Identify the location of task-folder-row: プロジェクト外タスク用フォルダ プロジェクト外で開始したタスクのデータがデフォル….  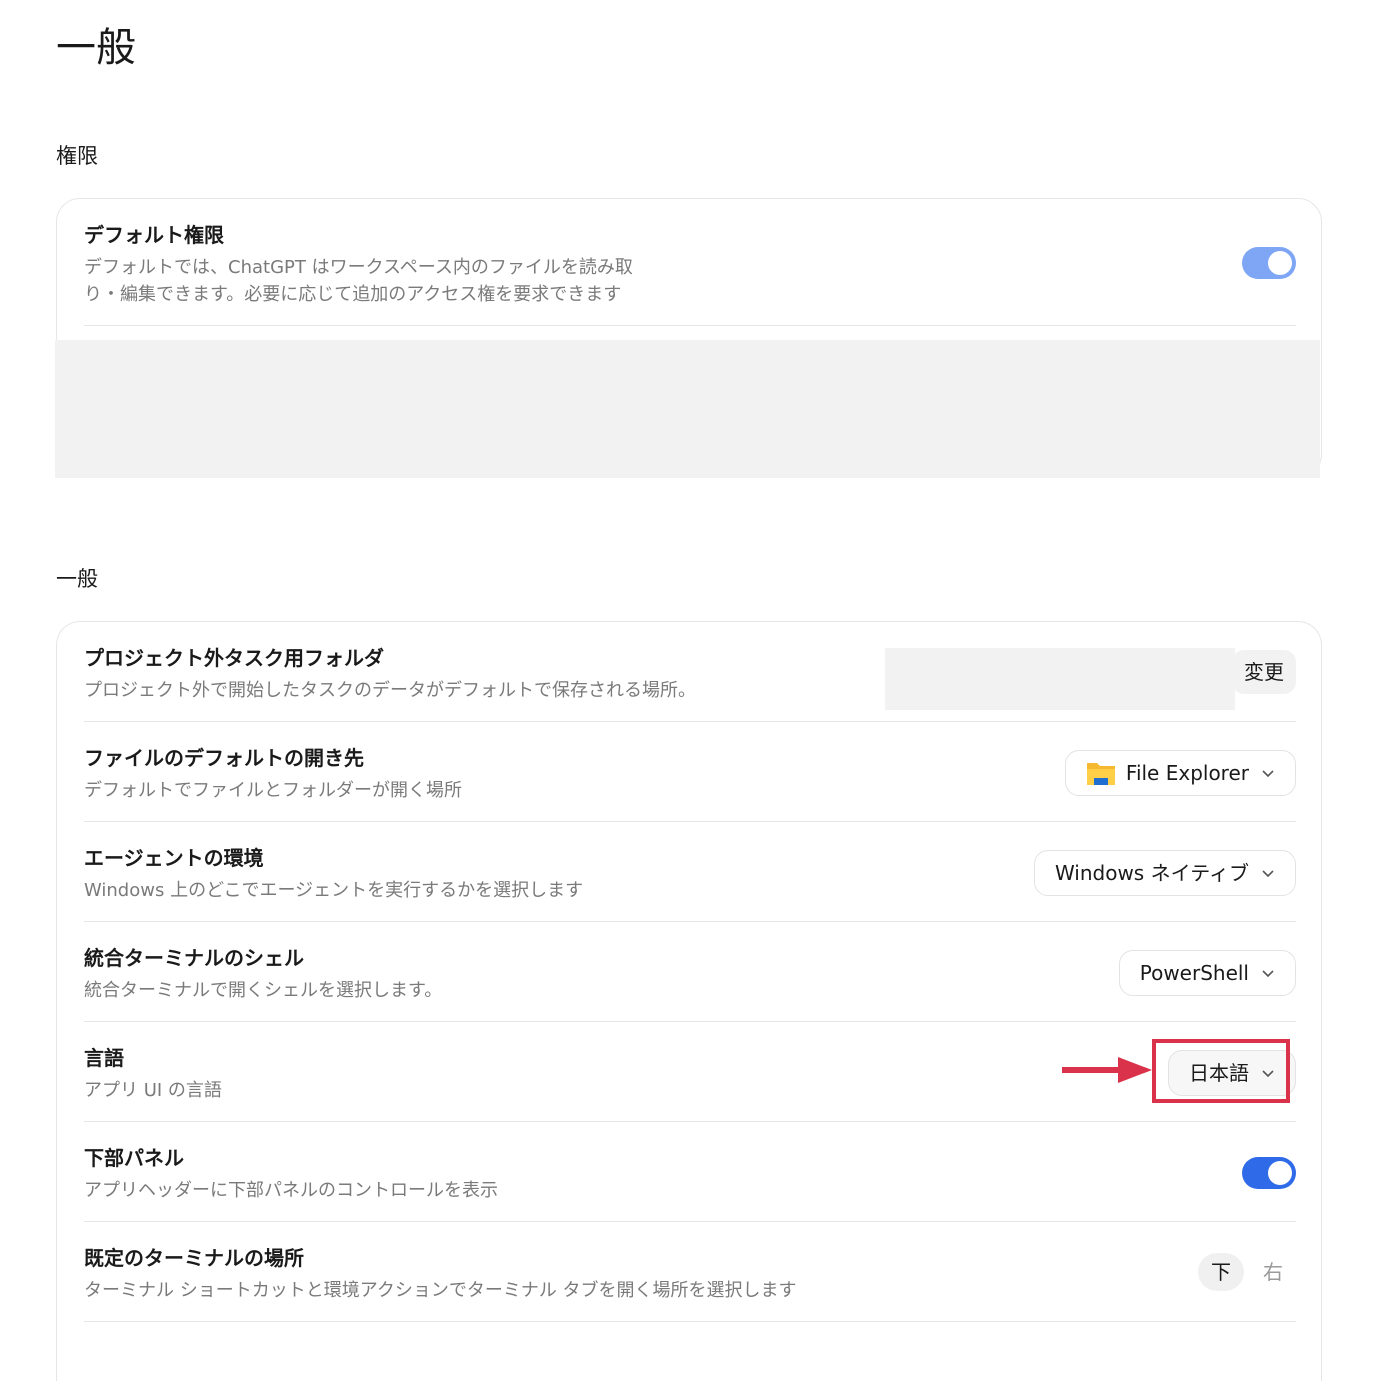
(690, 672).